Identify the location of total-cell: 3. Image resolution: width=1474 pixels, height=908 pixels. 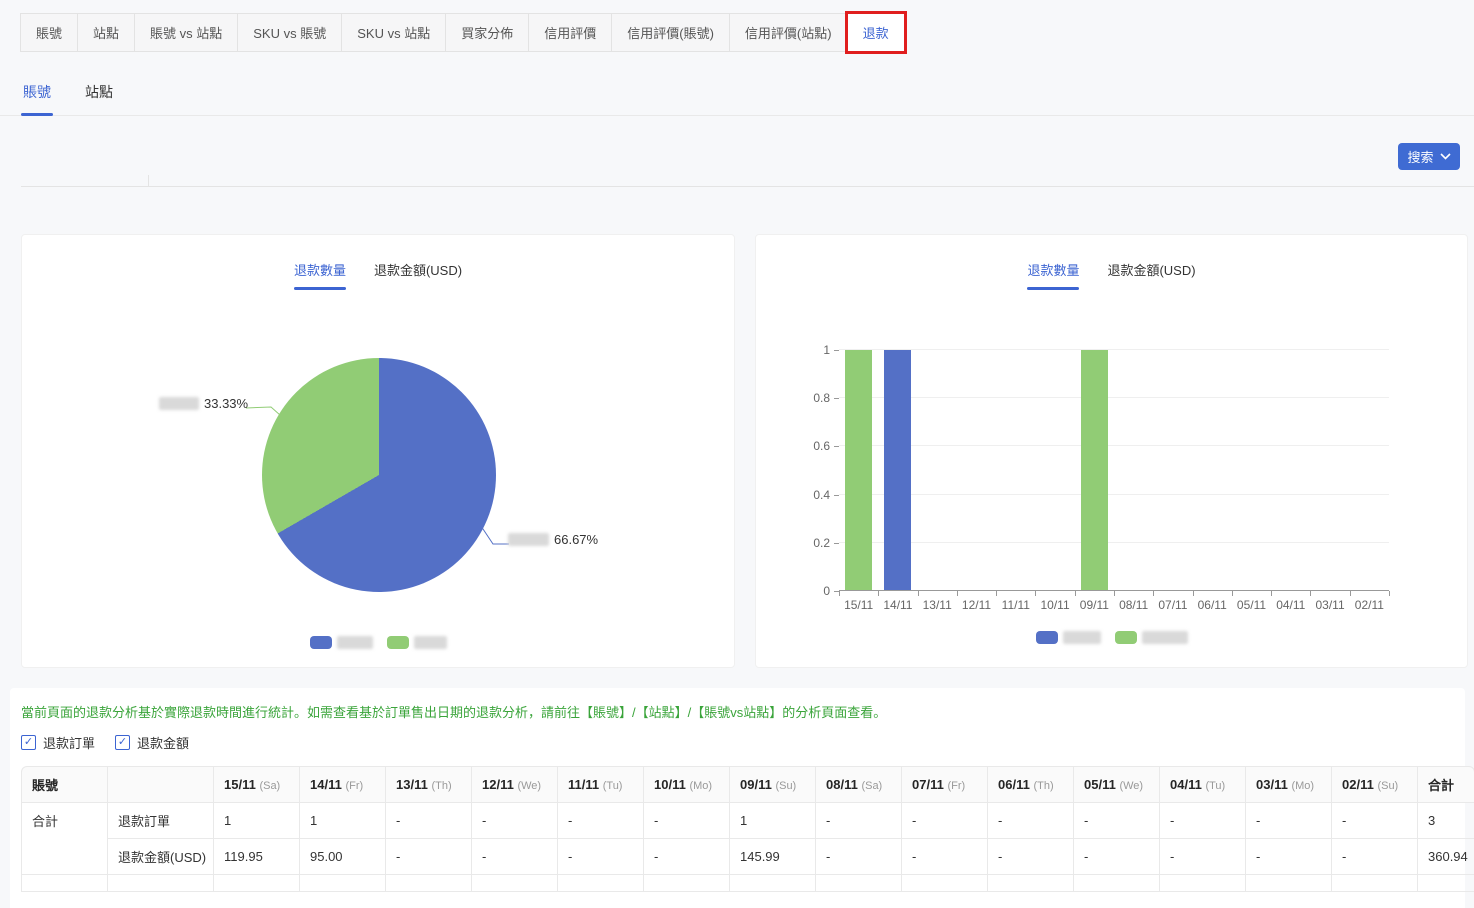
(1446, 821).